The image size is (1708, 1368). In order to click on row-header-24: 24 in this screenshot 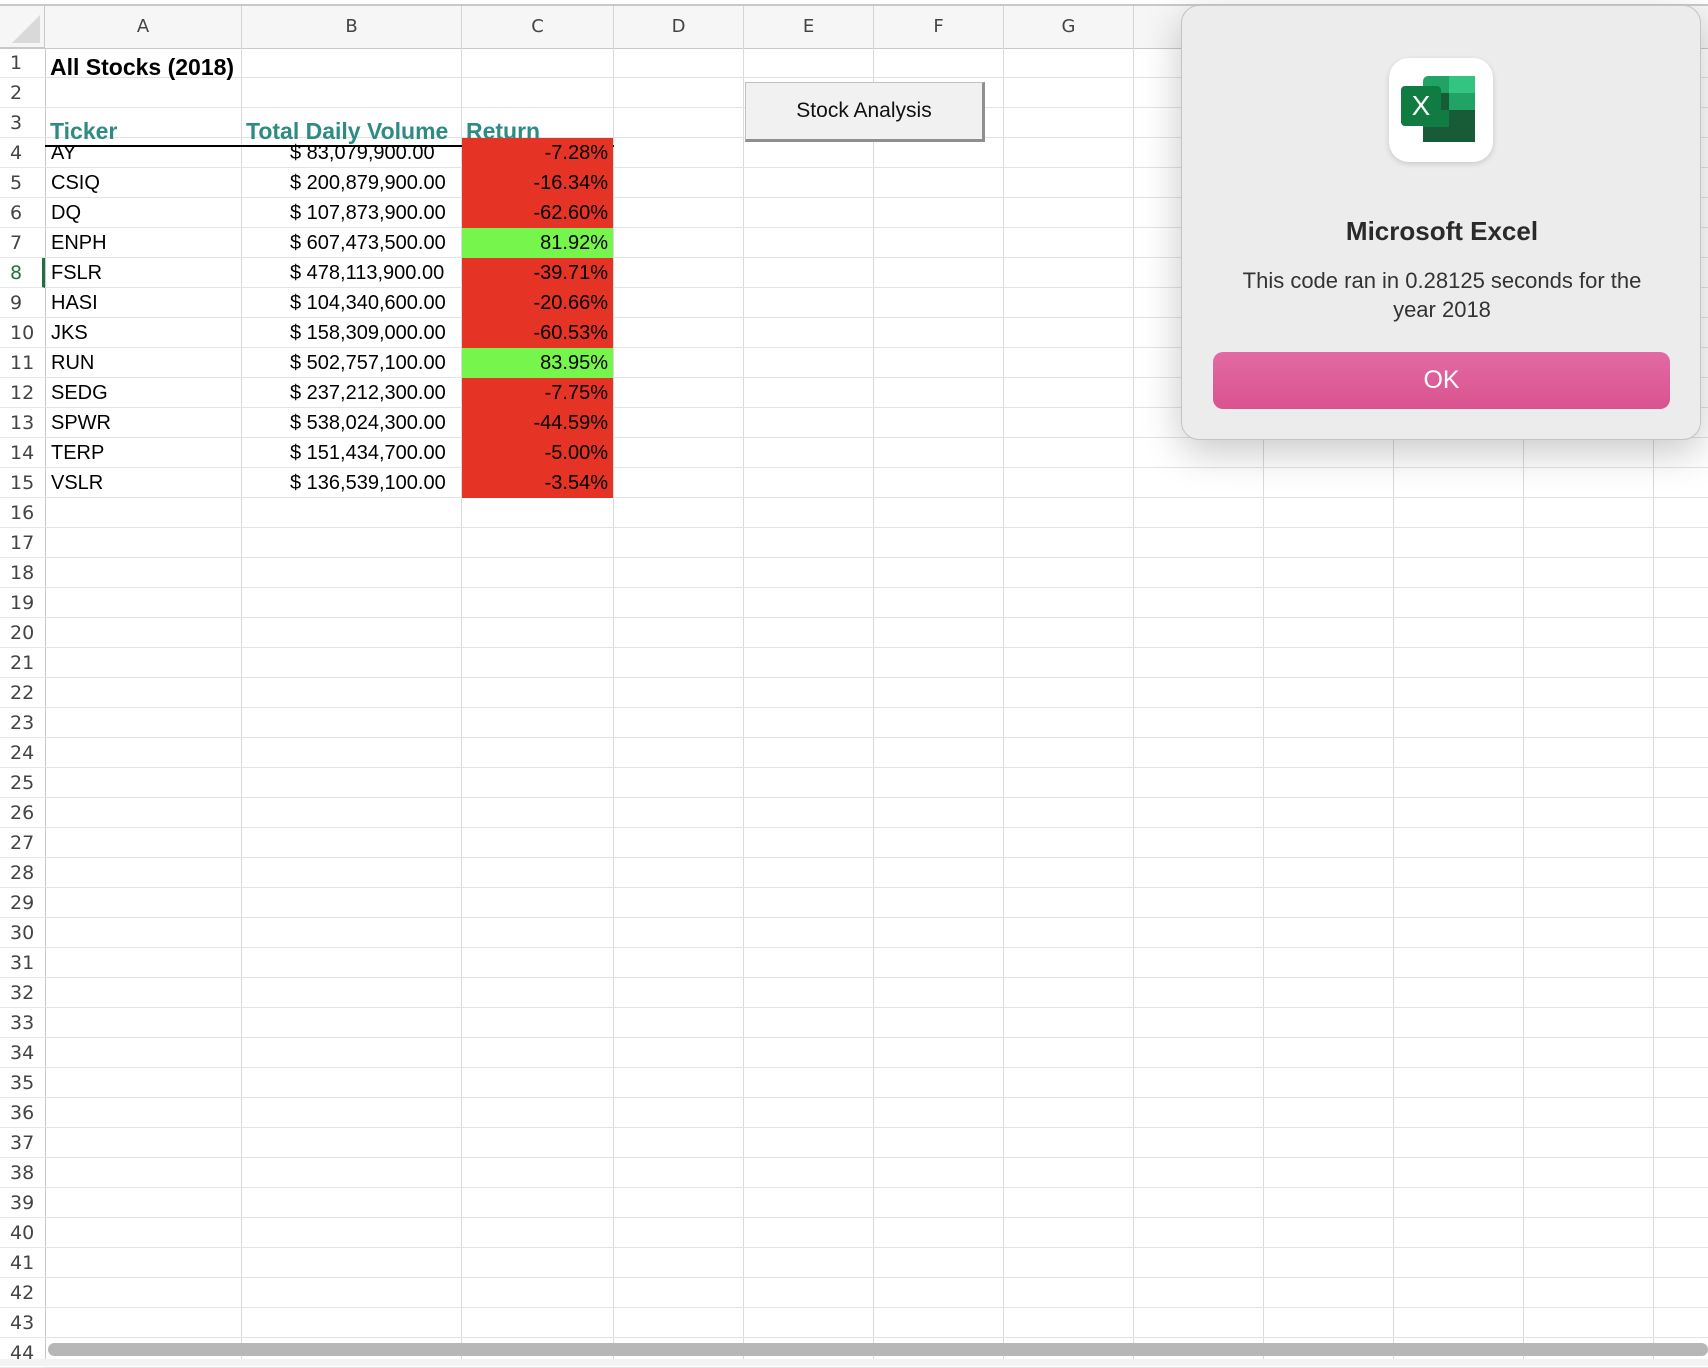, I will do `click(22, 753)`.